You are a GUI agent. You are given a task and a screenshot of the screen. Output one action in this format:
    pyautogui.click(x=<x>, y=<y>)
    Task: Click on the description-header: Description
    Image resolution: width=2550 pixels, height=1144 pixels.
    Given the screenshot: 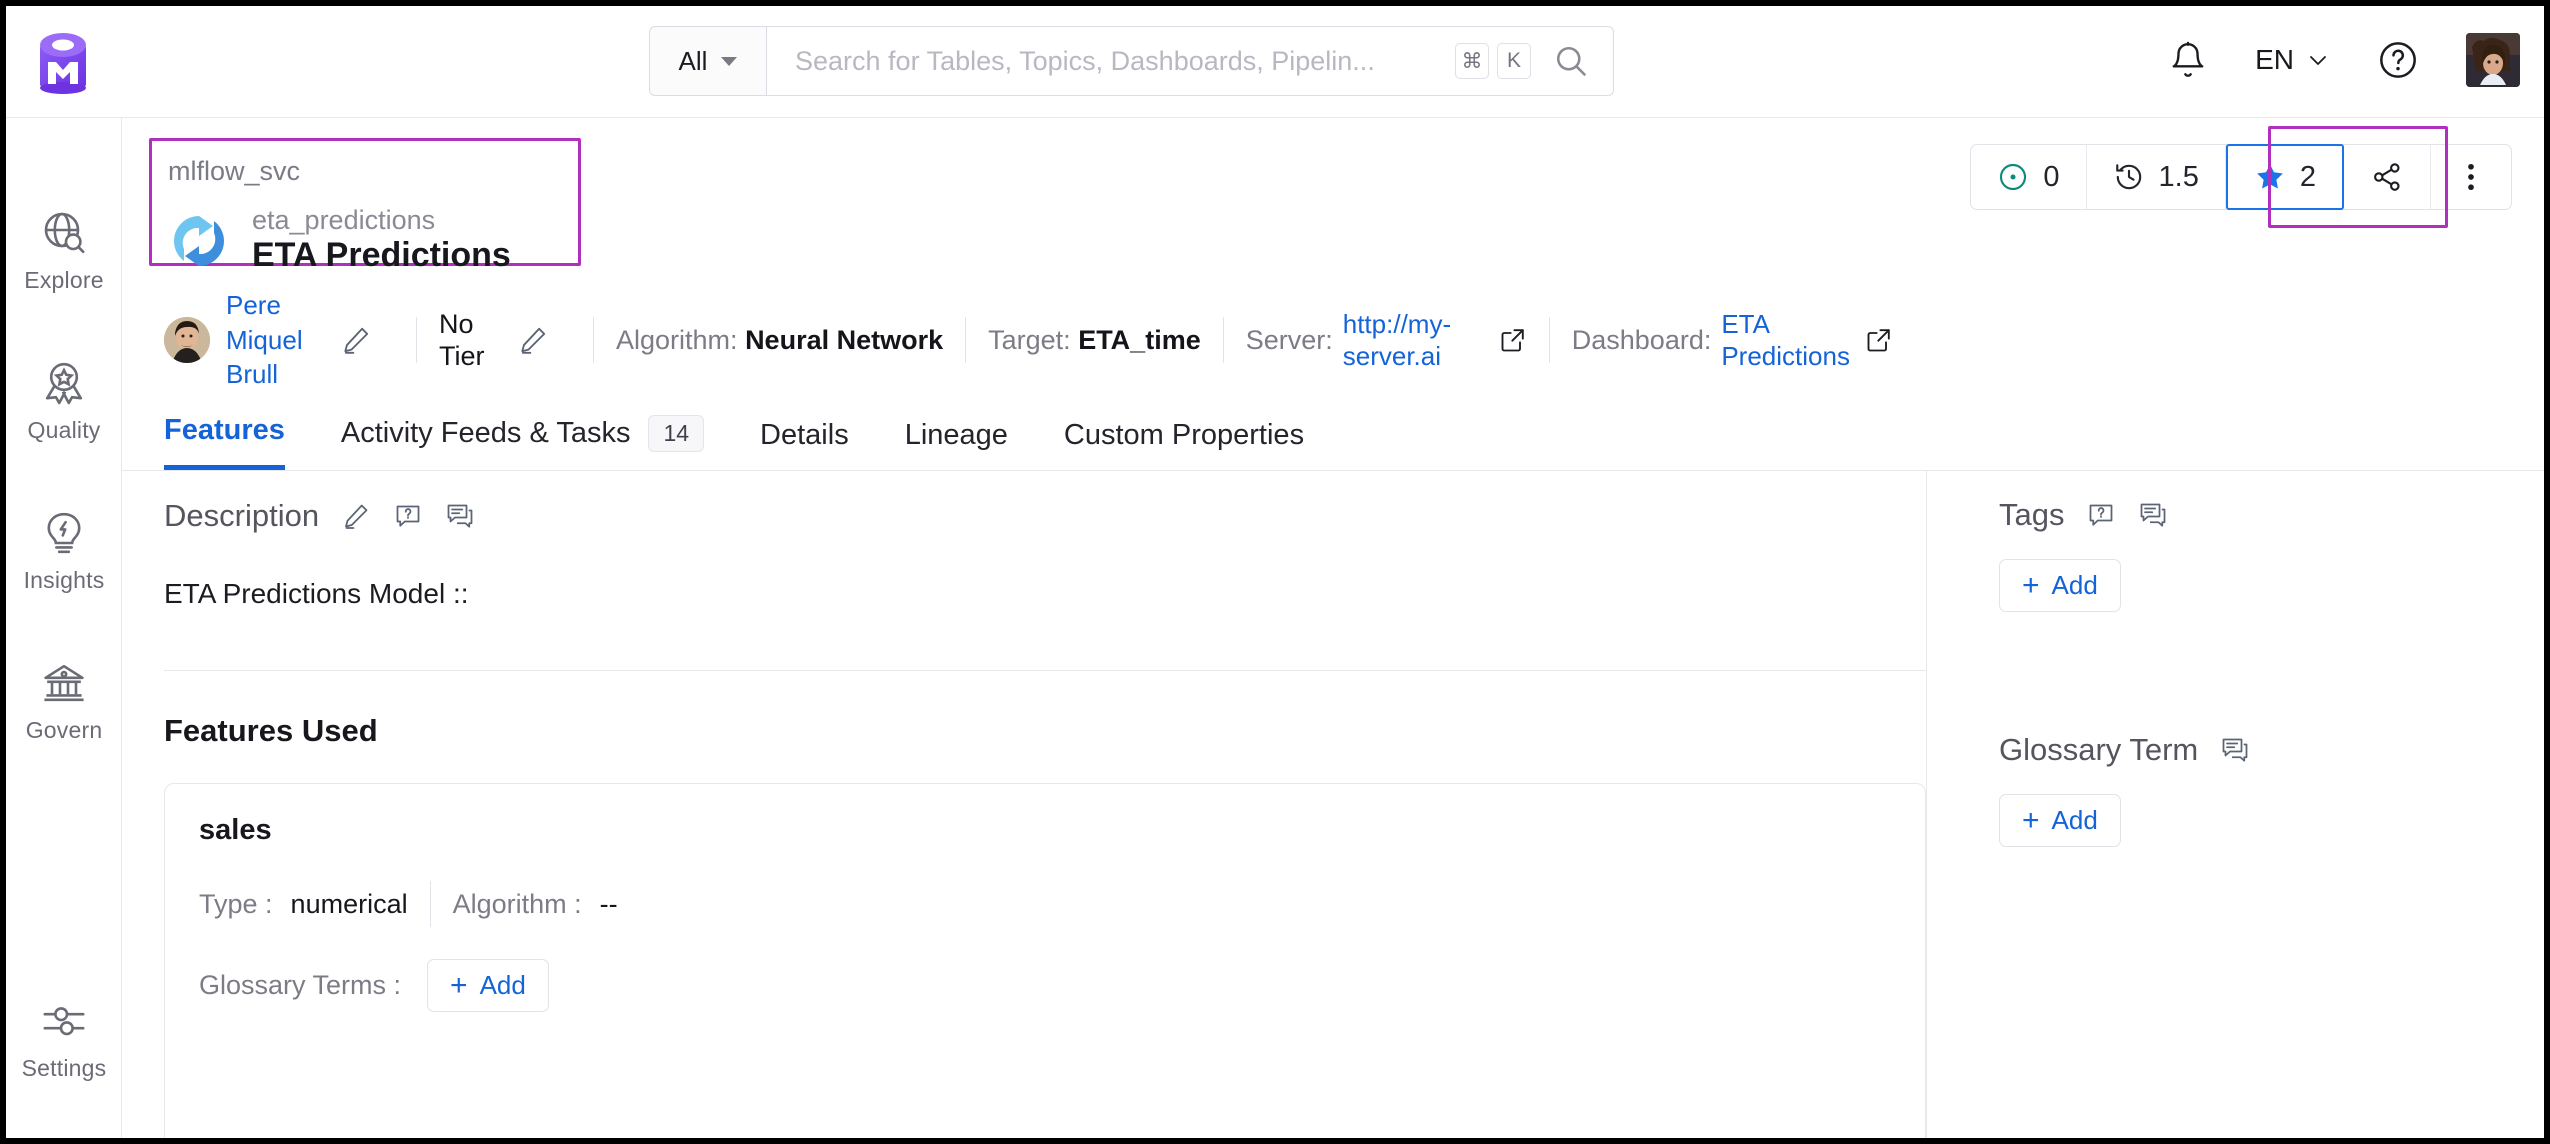 What is the action you would take?
    pyautogui.click(x=1045, y=516)
    